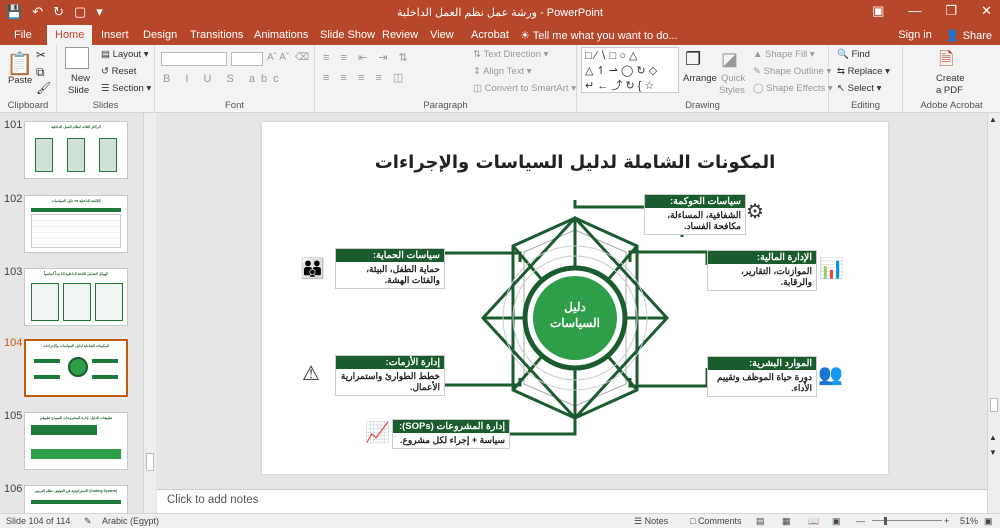 The image size is (1000, 528). I want to click on quick-styles-label-1: Quick, so click(733, 78).